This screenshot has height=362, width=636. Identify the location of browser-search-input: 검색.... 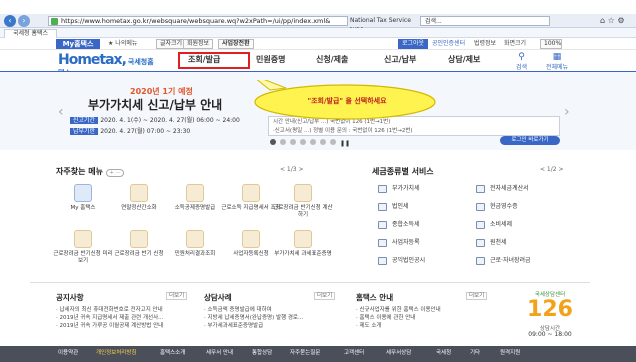
(485, 21).